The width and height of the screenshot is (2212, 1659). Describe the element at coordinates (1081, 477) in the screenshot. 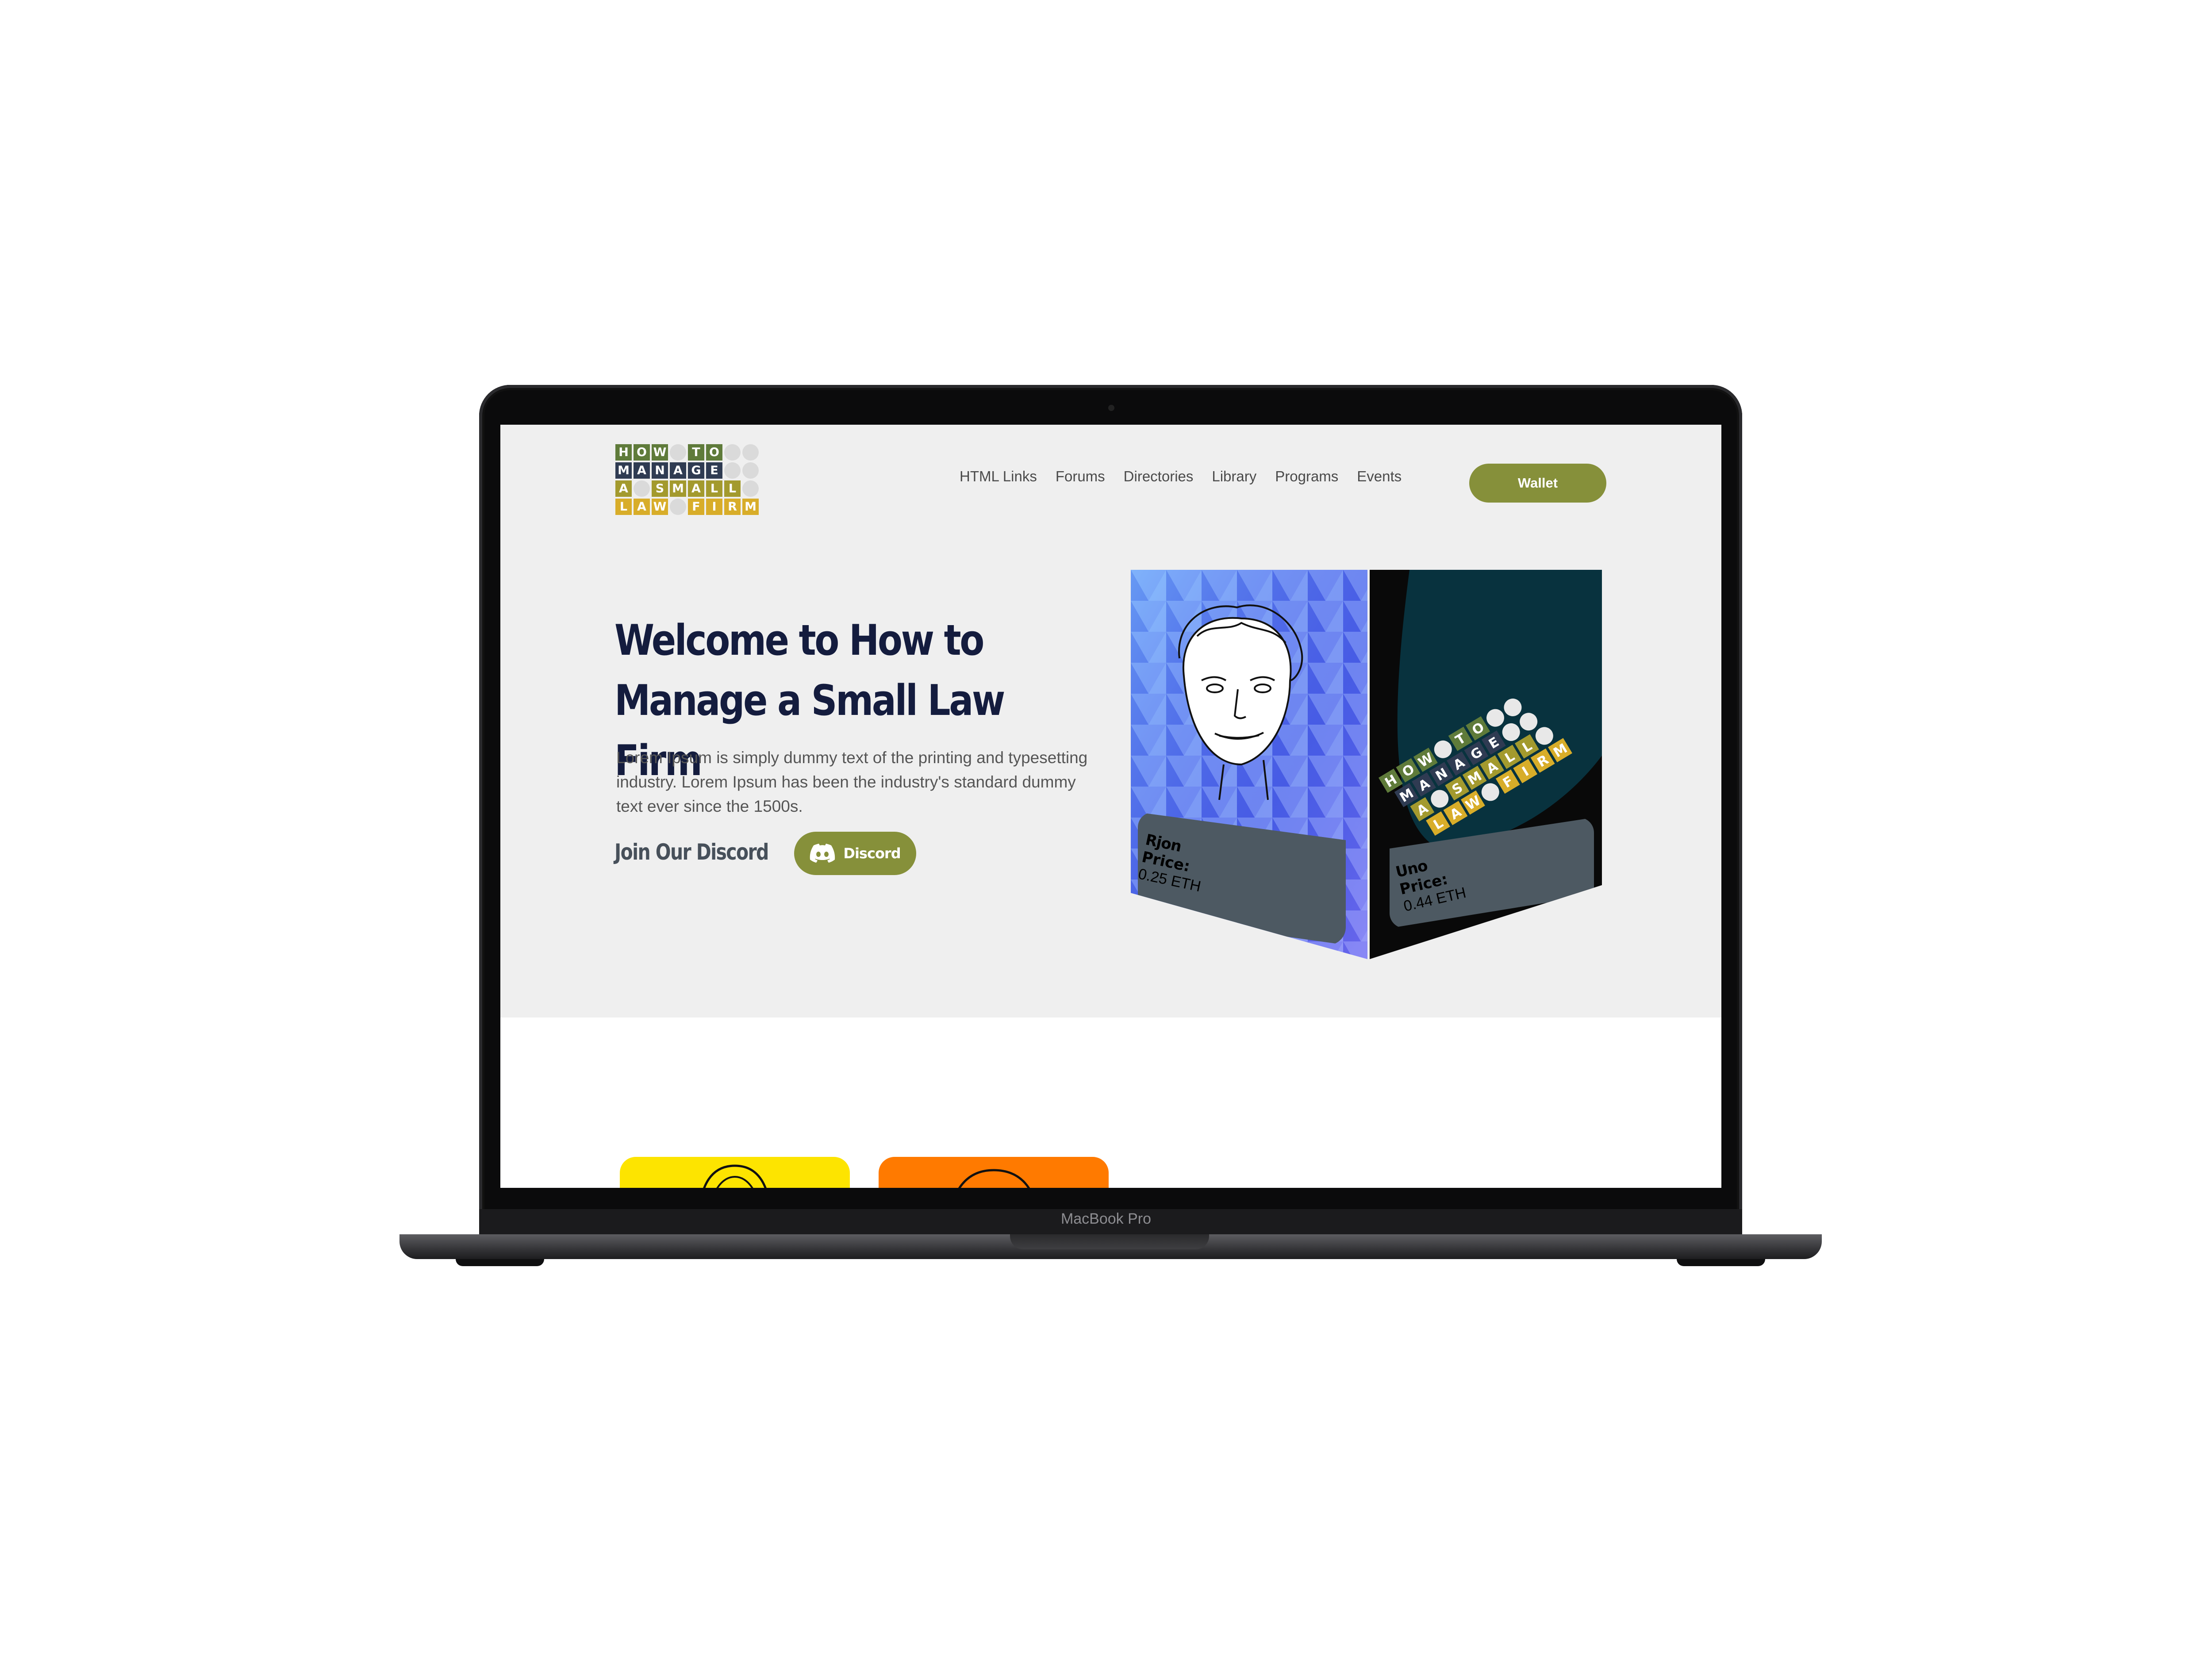

I see `nav-link-forums: Forums` at that location.